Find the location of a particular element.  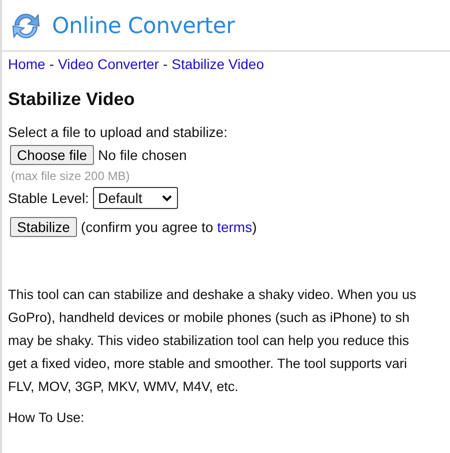

description-text: FLV, MOV, 3GP, MKV, WMV, M4V, etc. is located at coordinates (124, 387).